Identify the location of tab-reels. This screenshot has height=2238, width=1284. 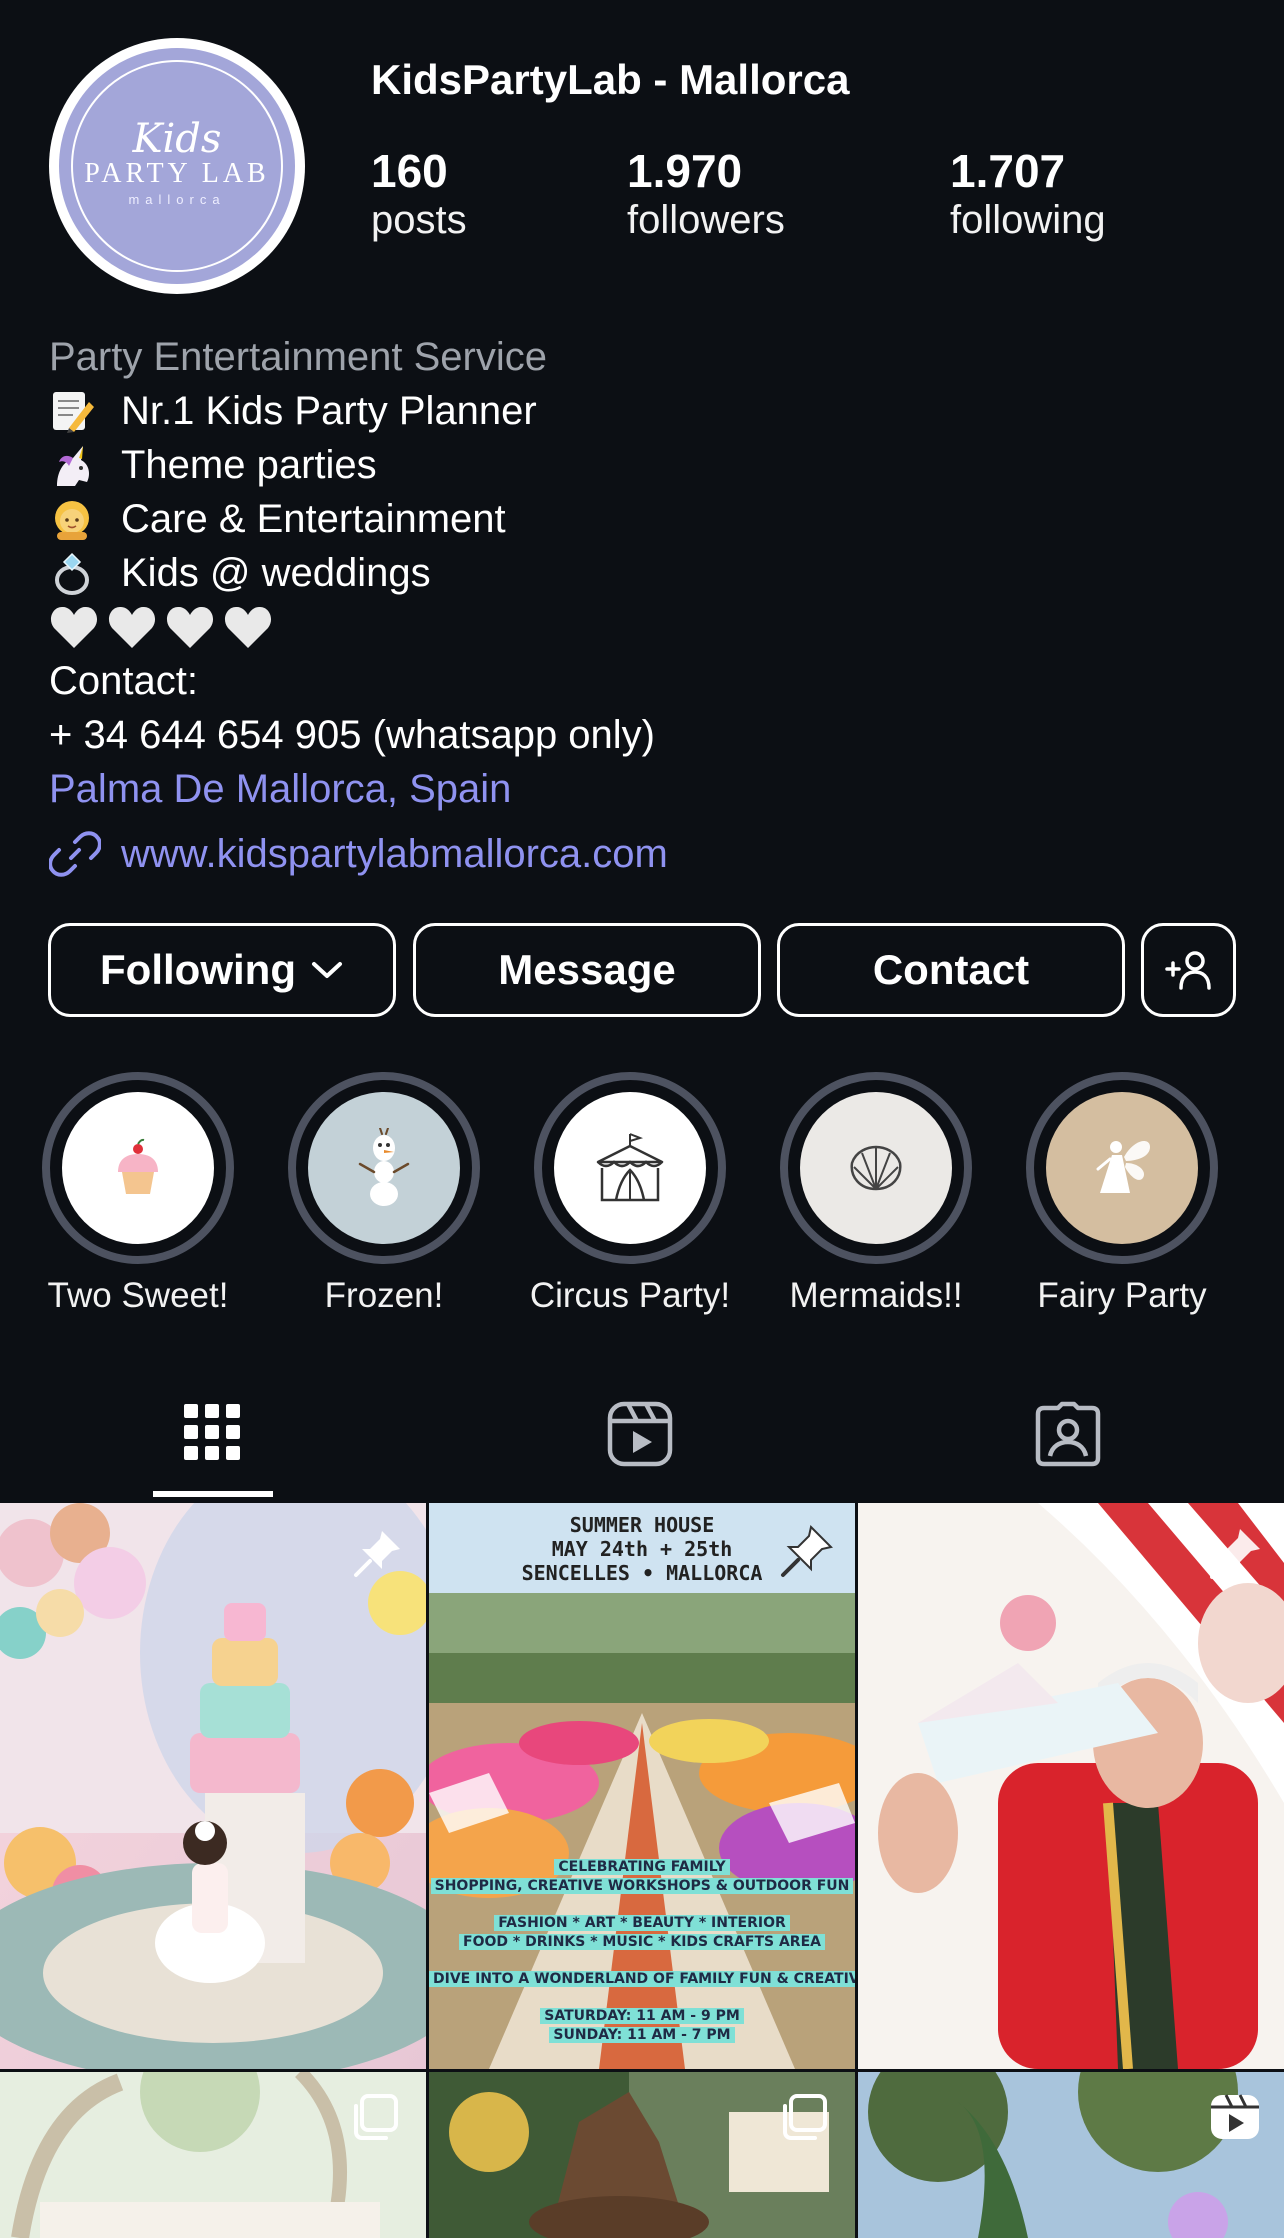
(639, 1436).